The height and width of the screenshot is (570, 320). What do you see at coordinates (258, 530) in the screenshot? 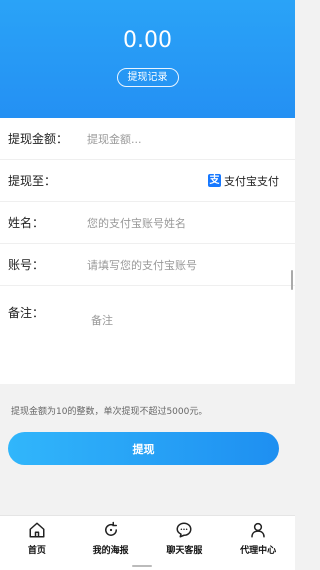
I see `user-icon` at bounding box center [258, 530].